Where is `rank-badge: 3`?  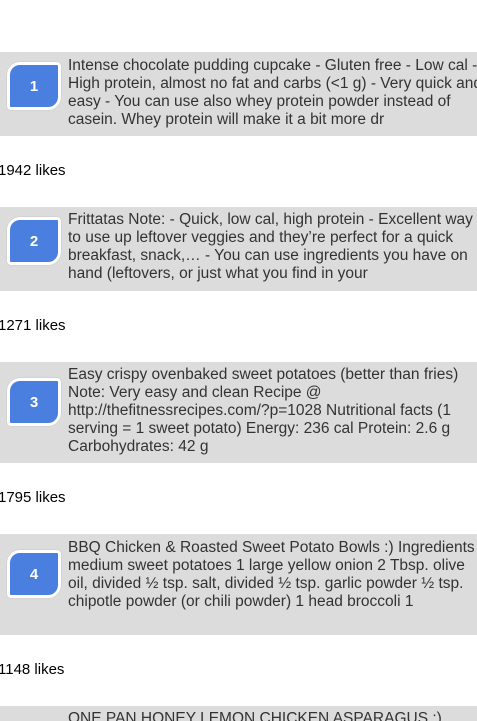
rank-badge: 3 is located at coordinates (34, 402).